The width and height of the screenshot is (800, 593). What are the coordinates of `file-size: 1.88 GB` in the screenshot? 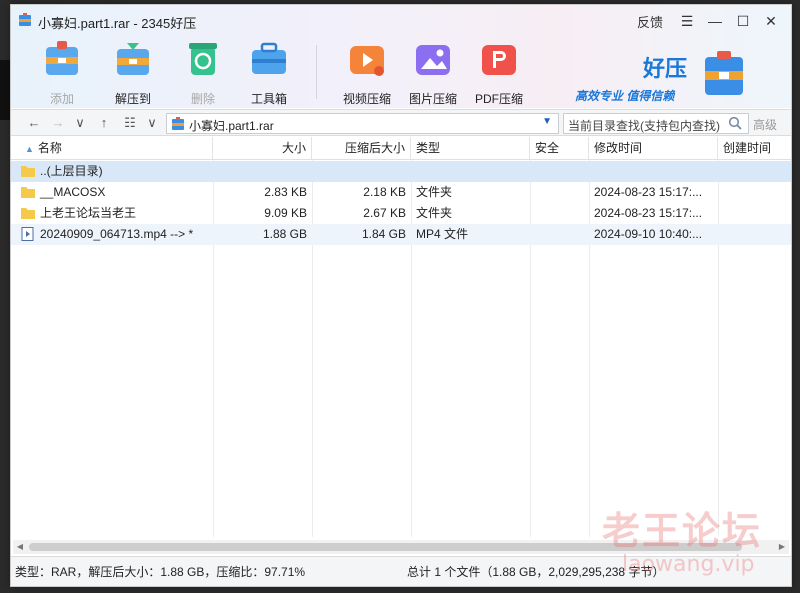 It's located at (284, 234).